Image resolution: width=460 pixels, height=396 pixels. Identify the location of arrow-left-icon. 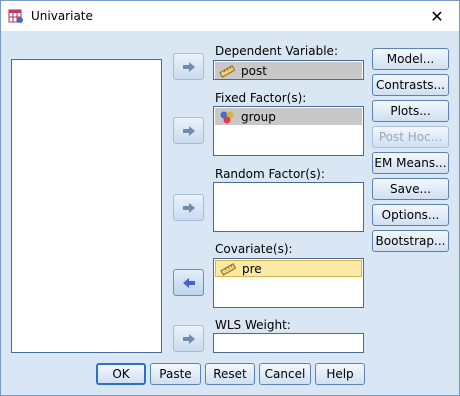
(188, 282).